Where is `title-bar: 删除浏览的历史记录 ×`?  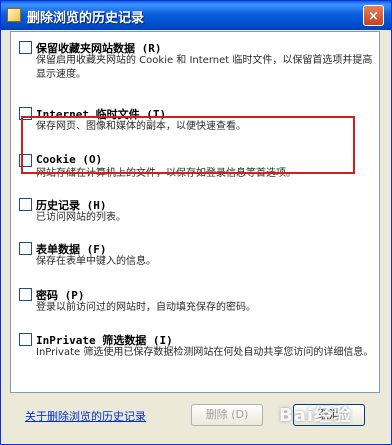 title-bar: 删除浏览的历史记录 × is located at coordinates (196, 15).